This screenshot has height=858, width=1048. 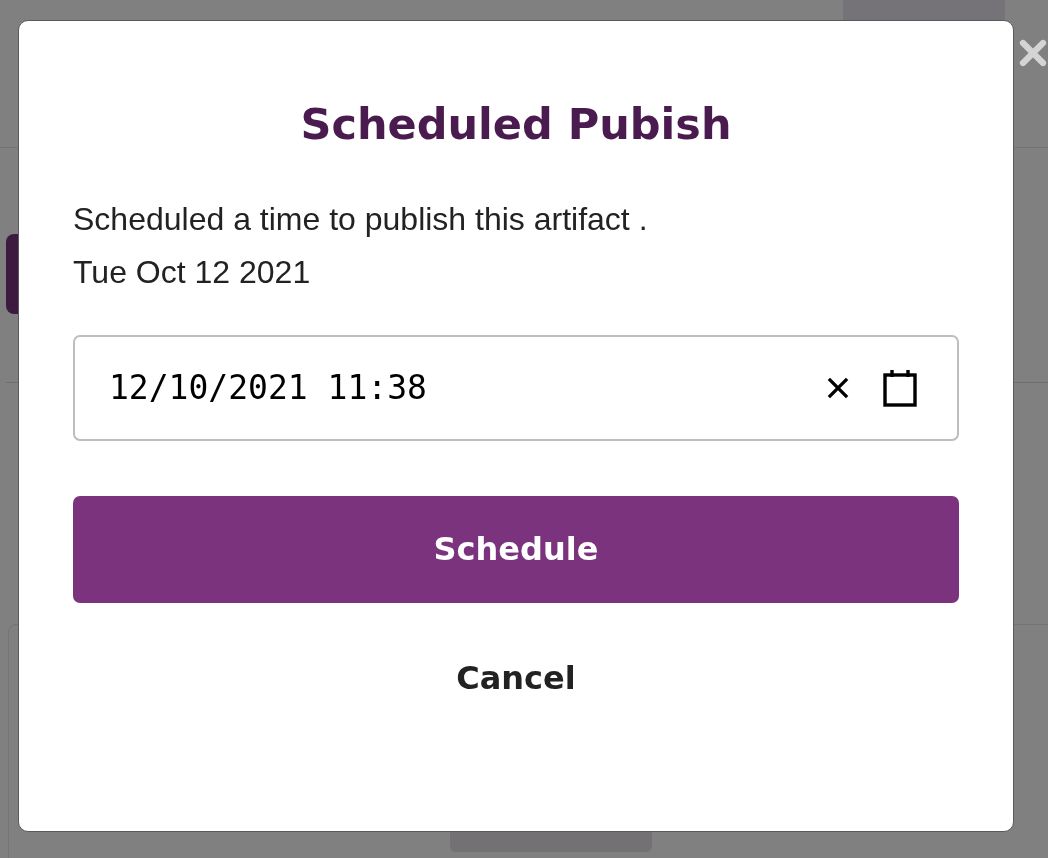 What do you see at coordinates (192, 272) in the screenshot?
I see `dialog-message: Tue Oct 12 2021` at bounding box center [192, 272].